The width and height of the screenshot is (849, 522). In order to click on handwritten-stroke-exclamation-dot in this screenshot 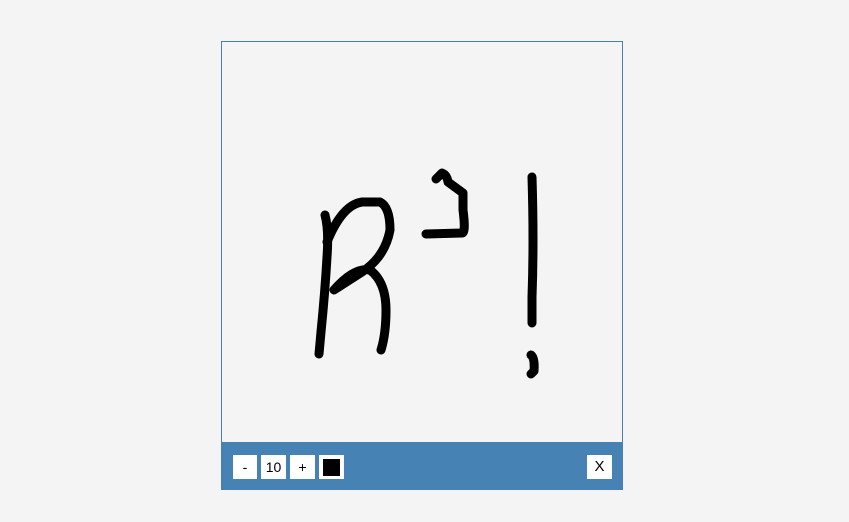, I will do `click(532, 364)`.